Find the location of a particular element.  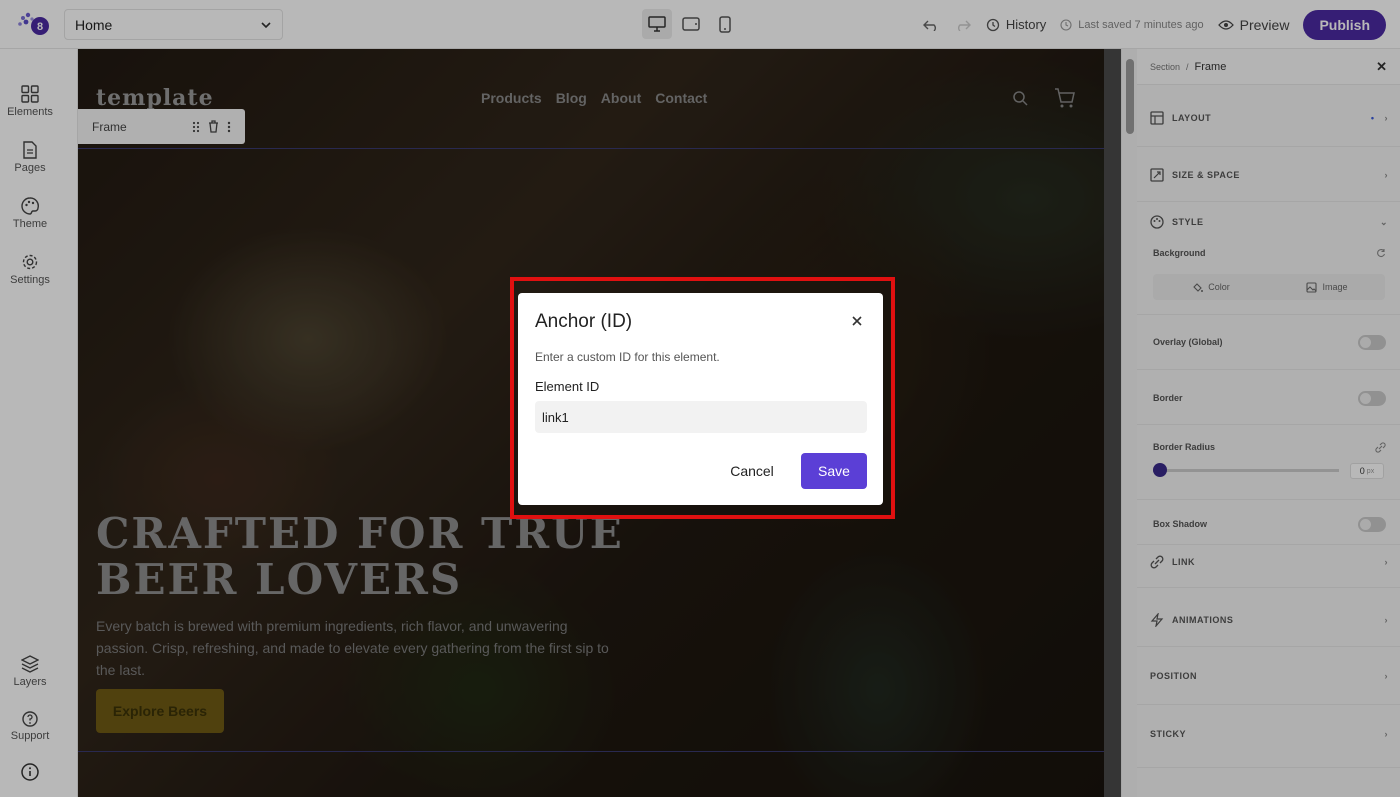

dialog-subtitle: Enter a custom ID for this element. is located at coordinates (627, 357).